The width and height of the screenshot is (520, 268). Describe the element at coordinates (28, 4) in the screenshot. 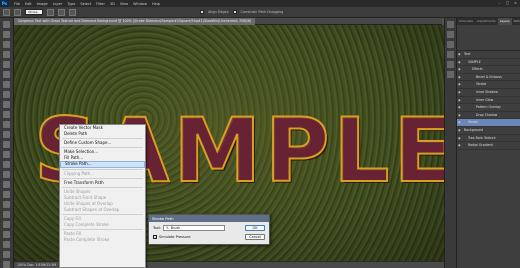

I see `menu-edit: Edit` at that location.